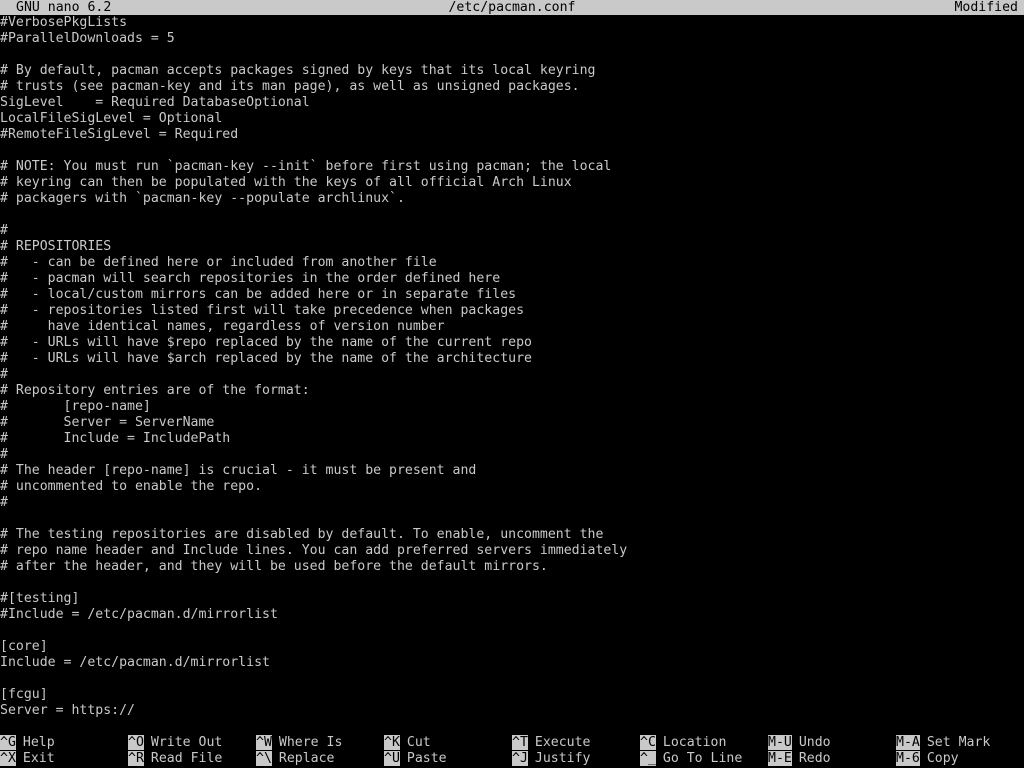 The height and width of the screenshot is (768, 1024). I want to click on shortcut-key: ^T, so click(520, 742).